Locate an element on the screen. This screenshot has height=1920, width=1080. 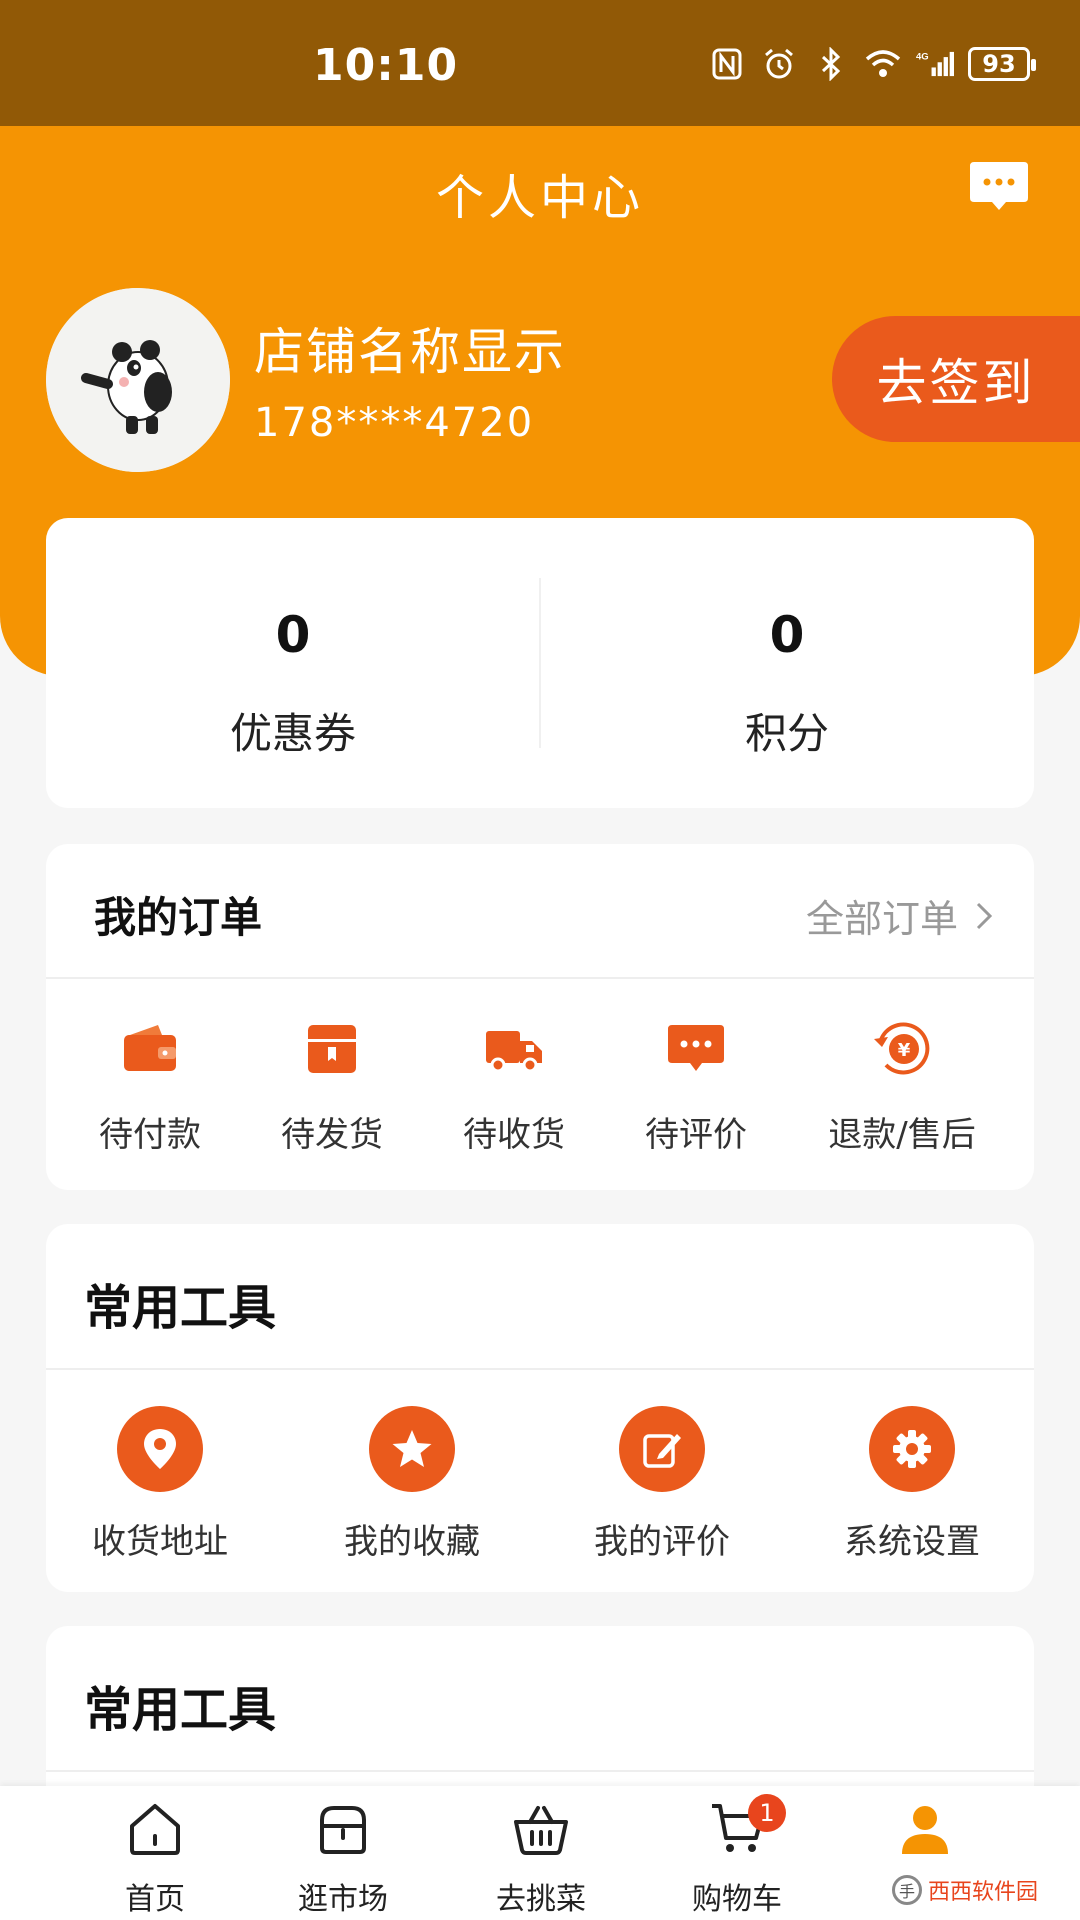
star-icon is located at coordinates (412, 1449).